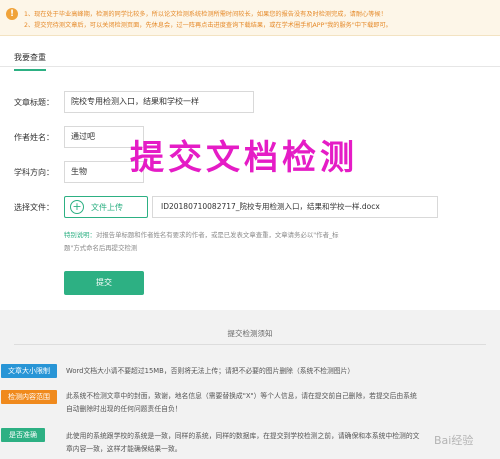  Describe the element at coordinates (124, 449) in the screenshot. I see `note-text-accuracy-2: 章内容一致，这样才能确保结果一致。` at that location.